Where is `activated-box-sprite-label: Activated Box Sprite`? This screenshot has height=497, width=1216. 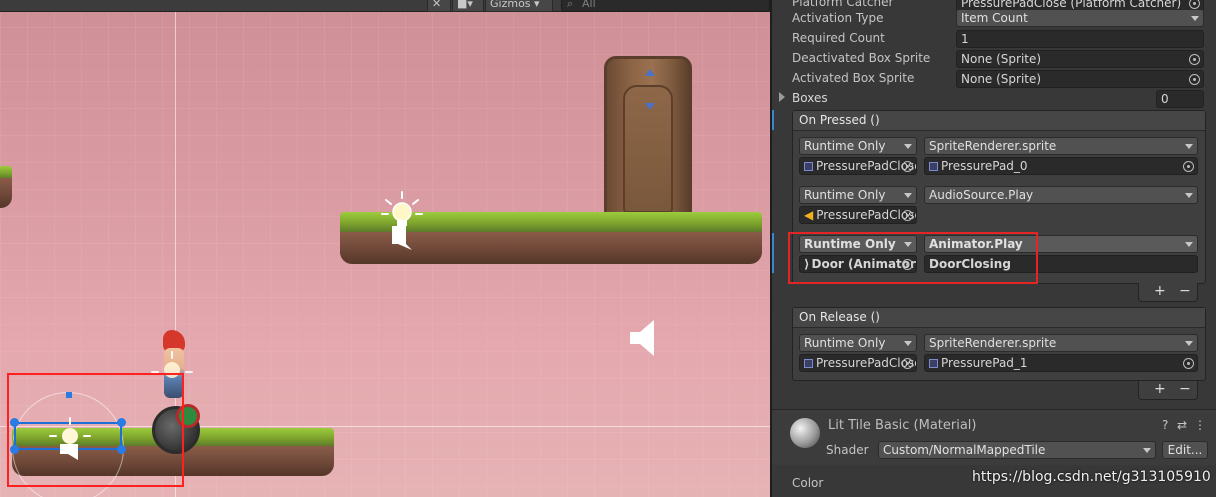
activated-box-sprite-label: Activated Box Sprite is located at coordinates (853, 78).